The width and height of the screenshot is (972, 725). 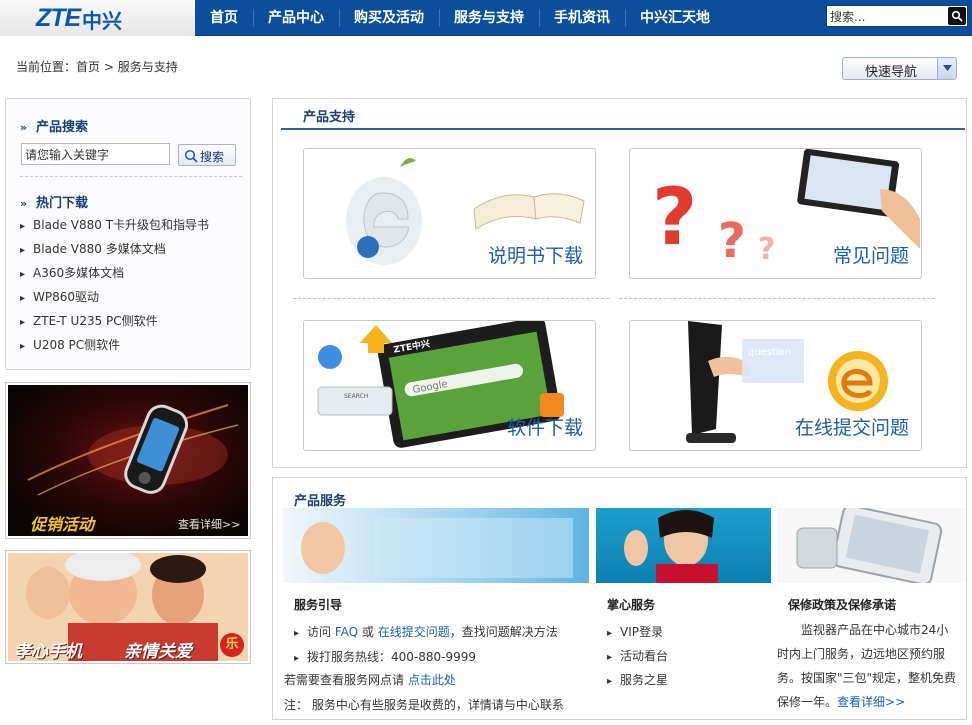 I want to click on site-search-button, so click(x=957, y=16).